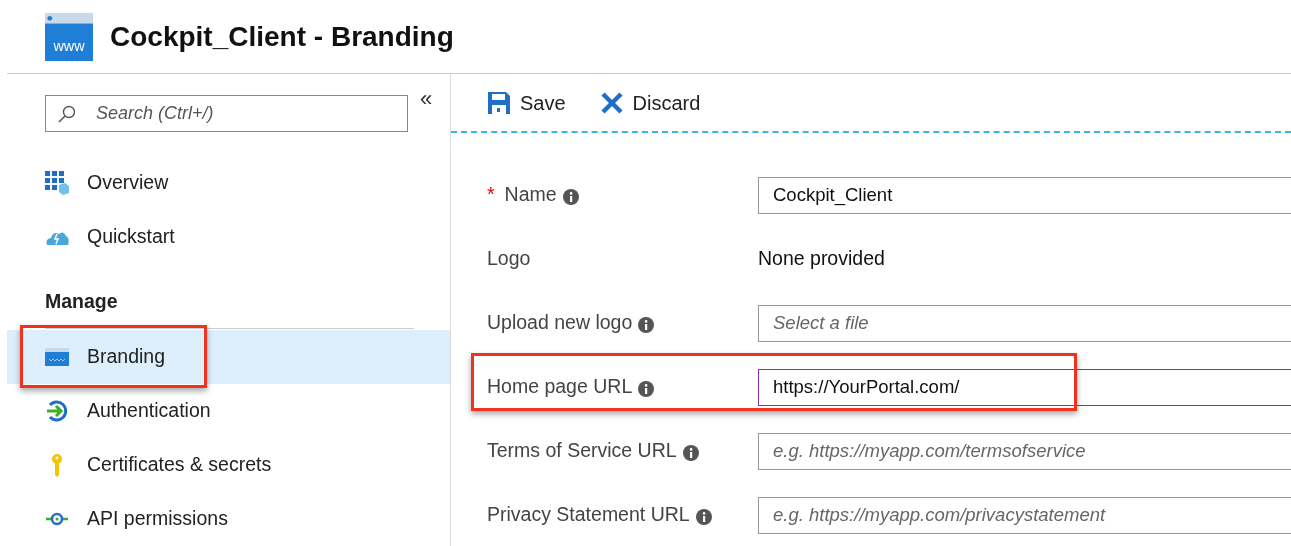  I want to click on nav-item: API permissions, so click(228, 519).